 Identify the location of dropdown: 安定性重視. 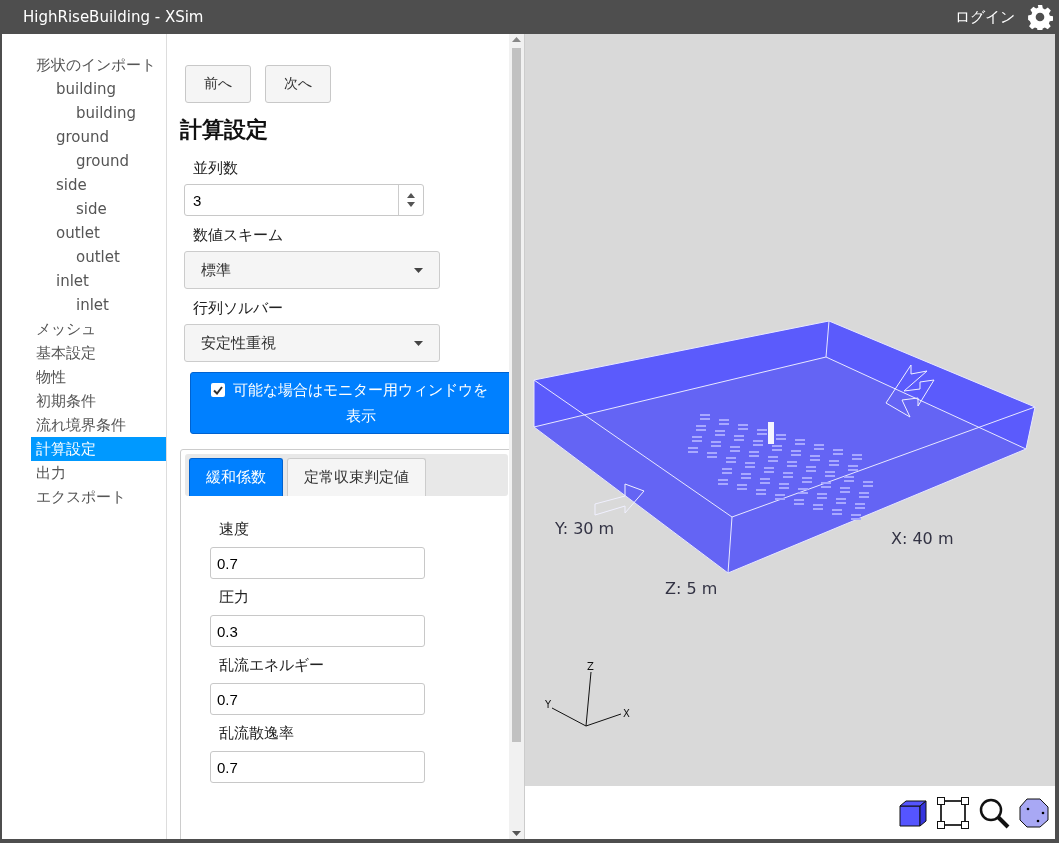
(312, 343).